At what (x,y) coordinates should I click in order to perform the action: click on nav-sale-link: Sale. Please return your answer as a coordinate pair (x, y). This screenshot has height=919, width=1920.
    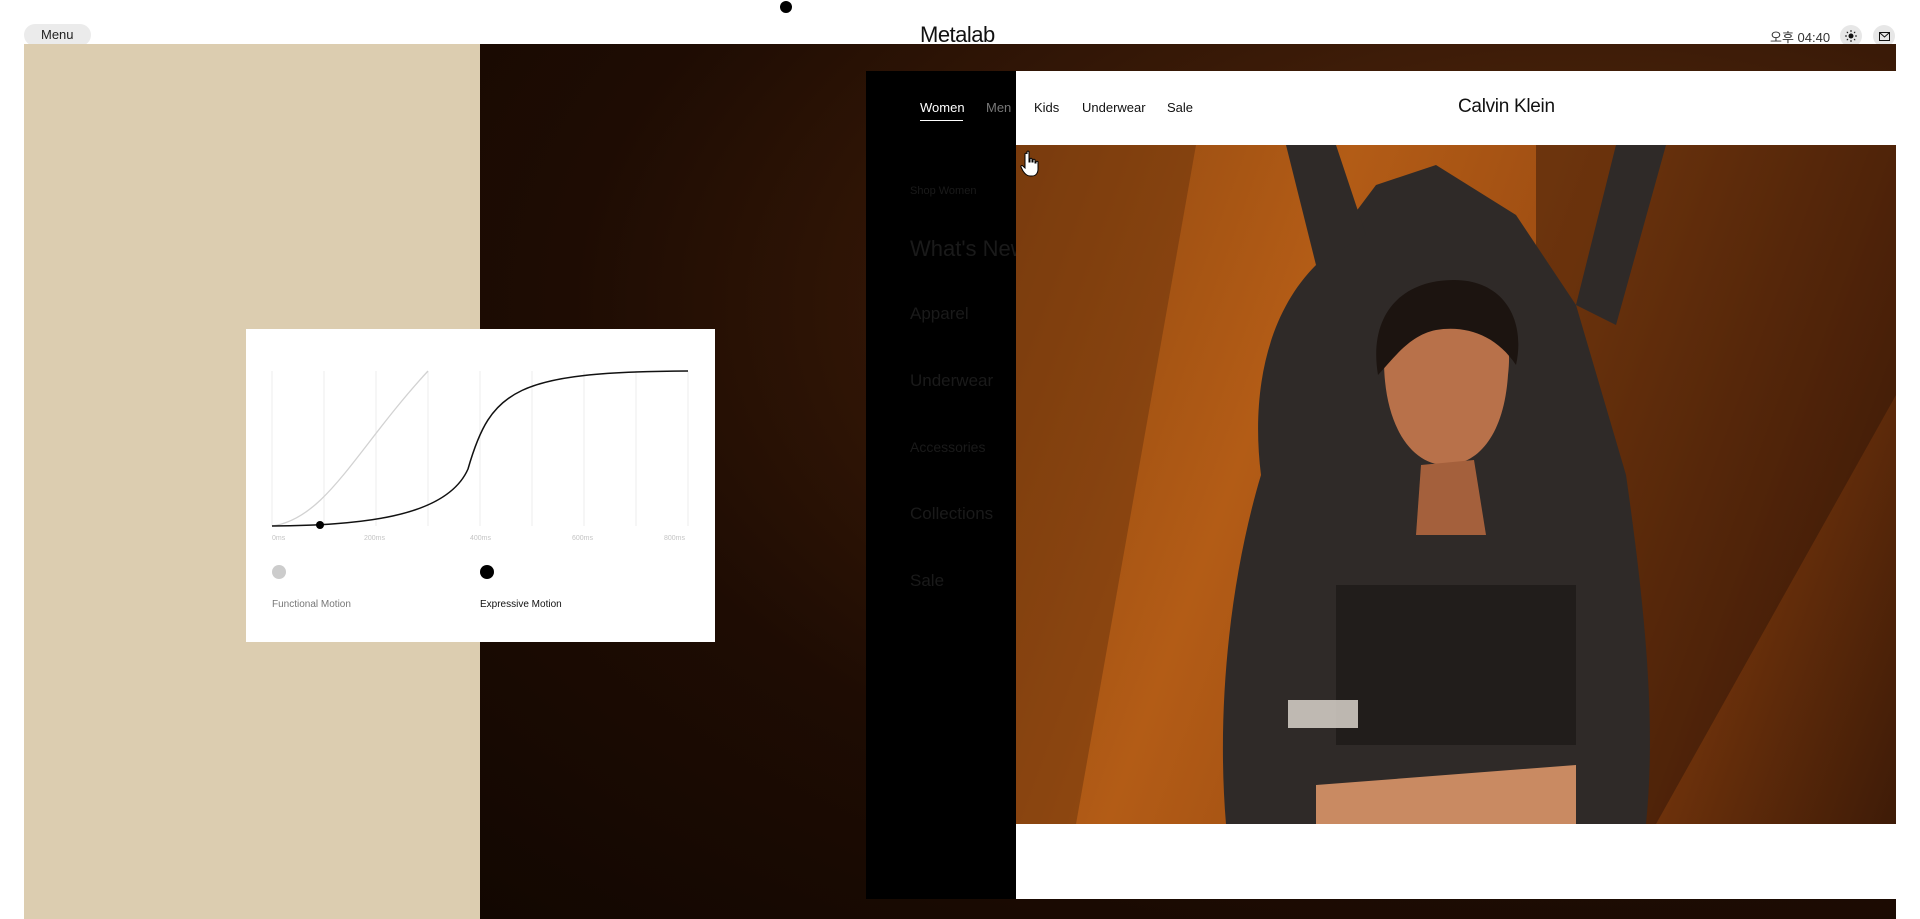
    Looking at the image, I should click on (1180, 107).